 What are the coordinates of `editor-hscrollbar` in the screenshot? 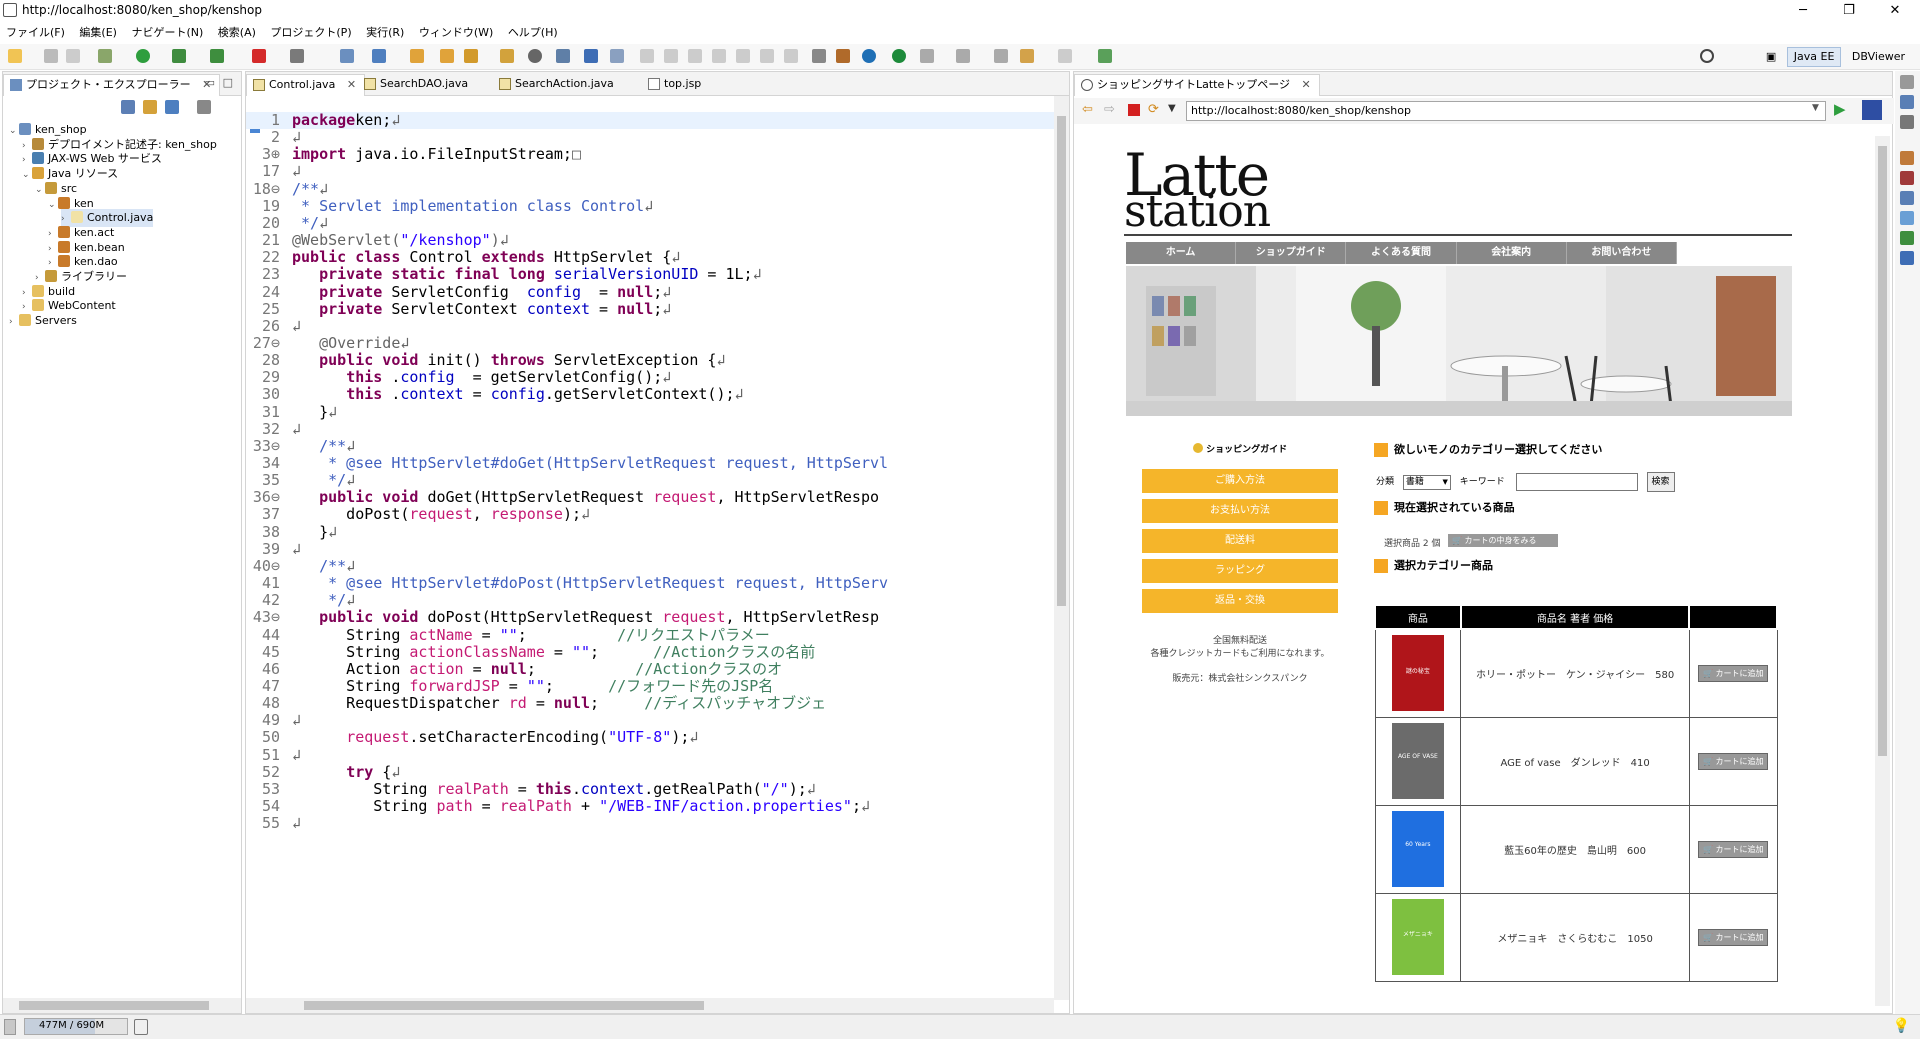 It's located at (650, 1005).